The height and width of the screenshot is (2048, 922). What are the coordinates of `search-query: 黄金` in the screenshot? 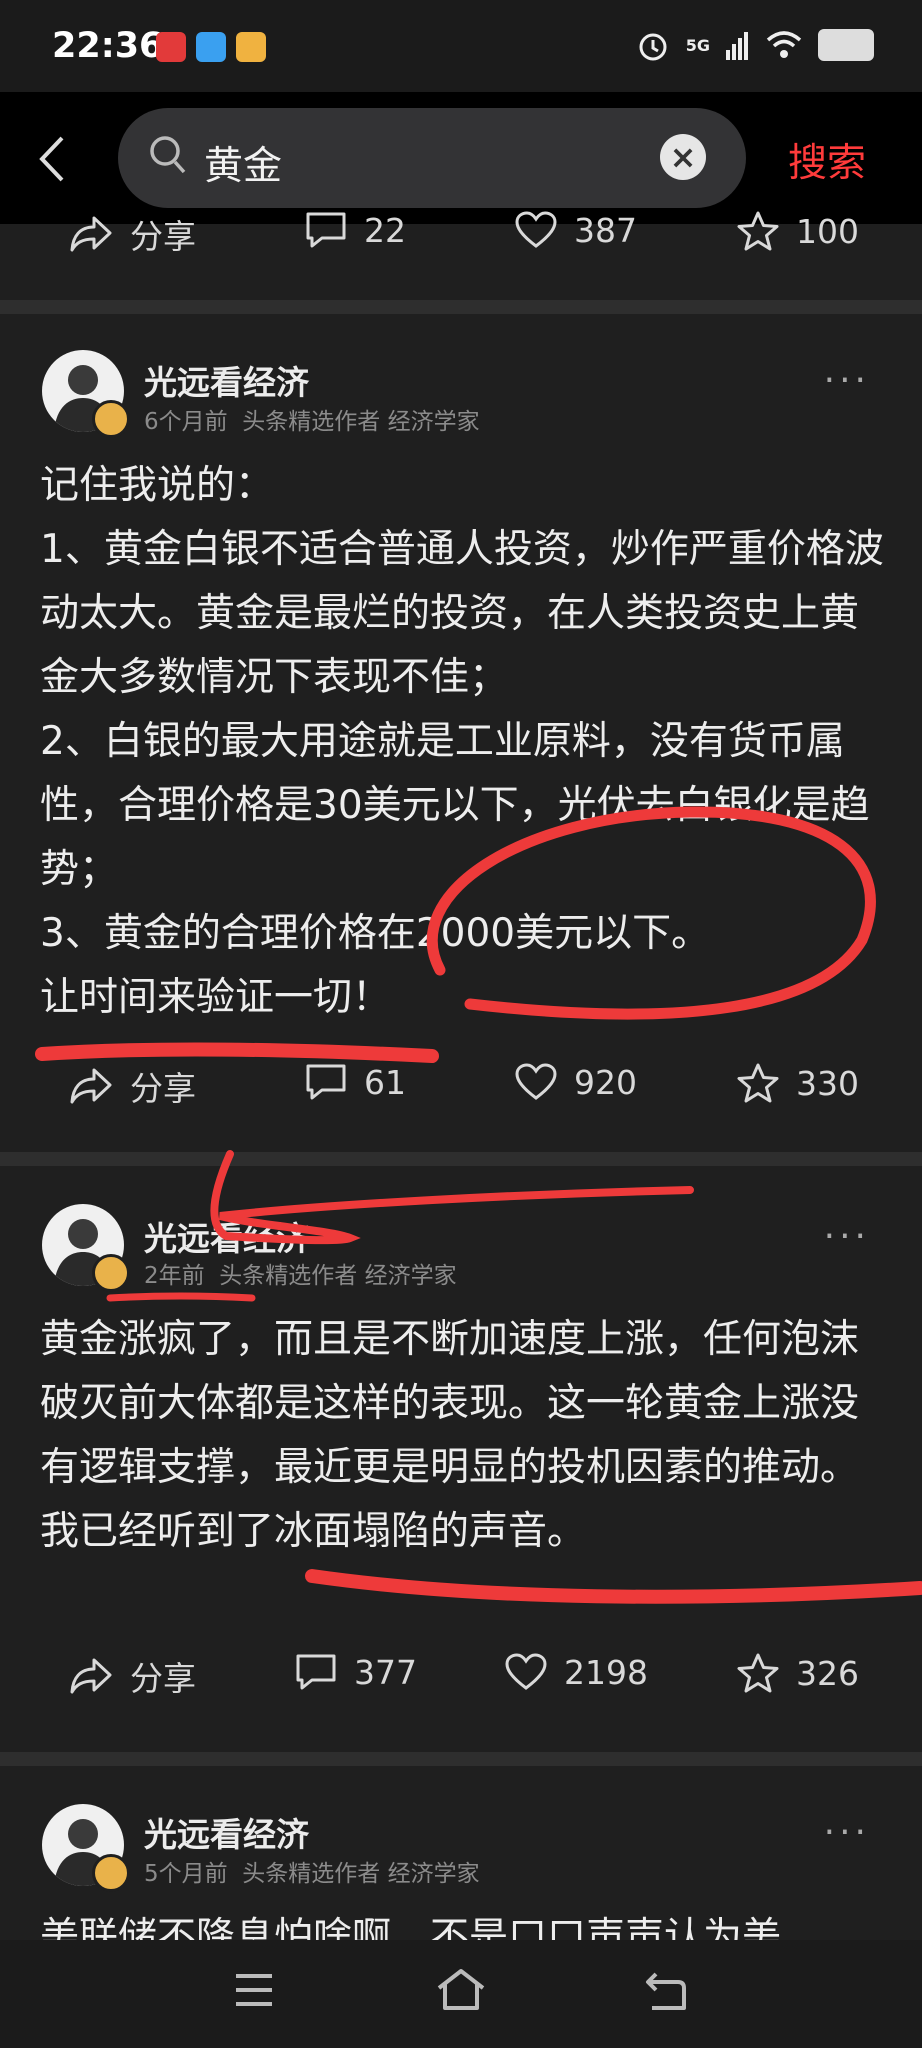 It's located at (243, 163).